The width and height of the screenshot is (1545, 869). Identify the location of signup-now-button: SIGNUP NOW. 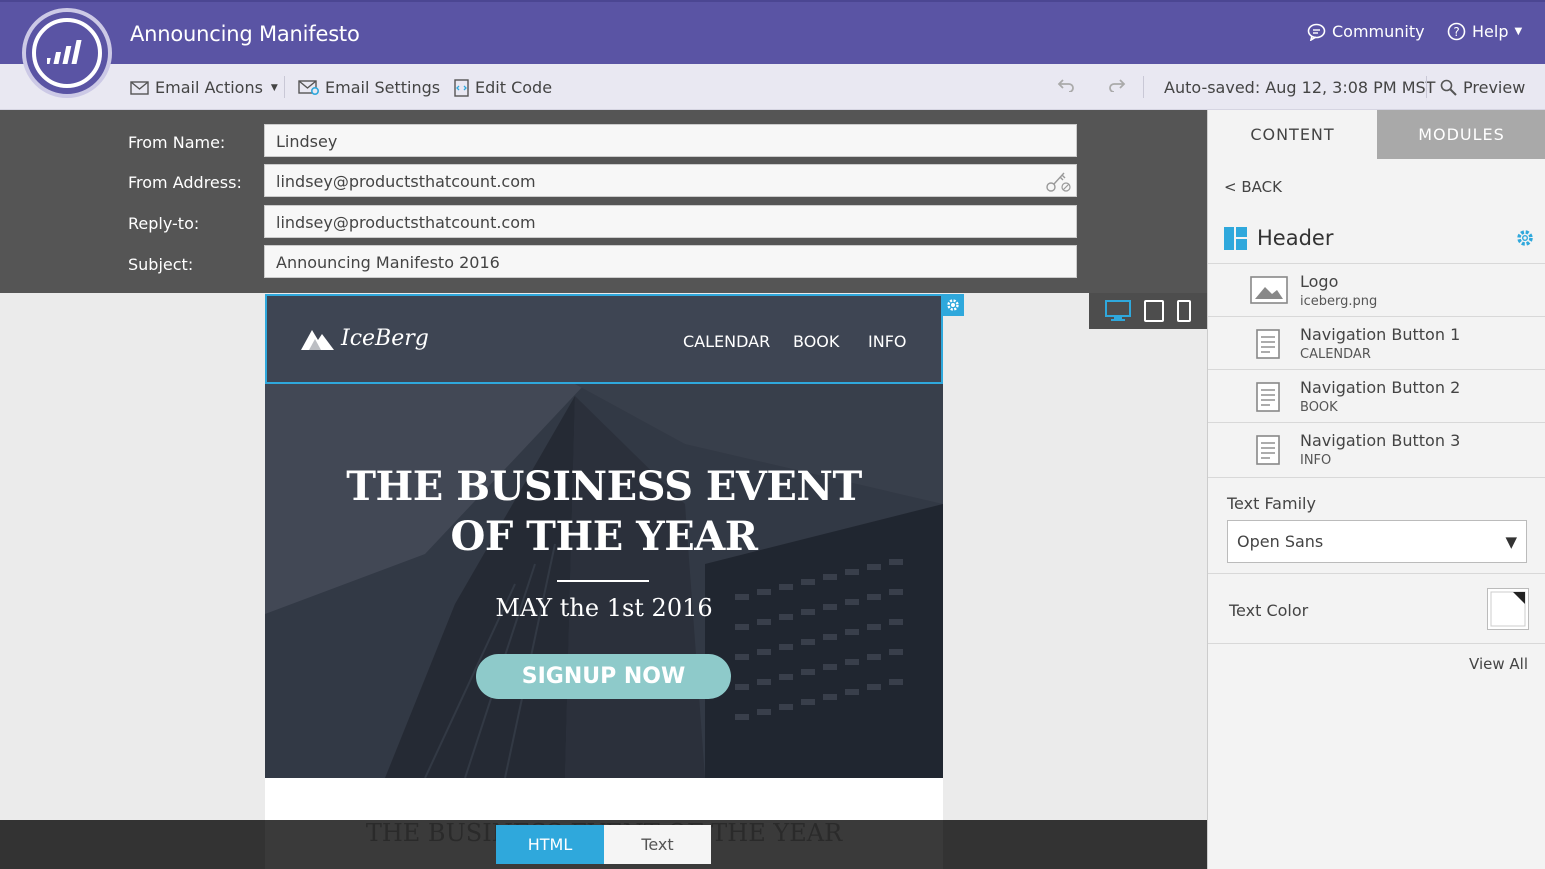
(603, 676).